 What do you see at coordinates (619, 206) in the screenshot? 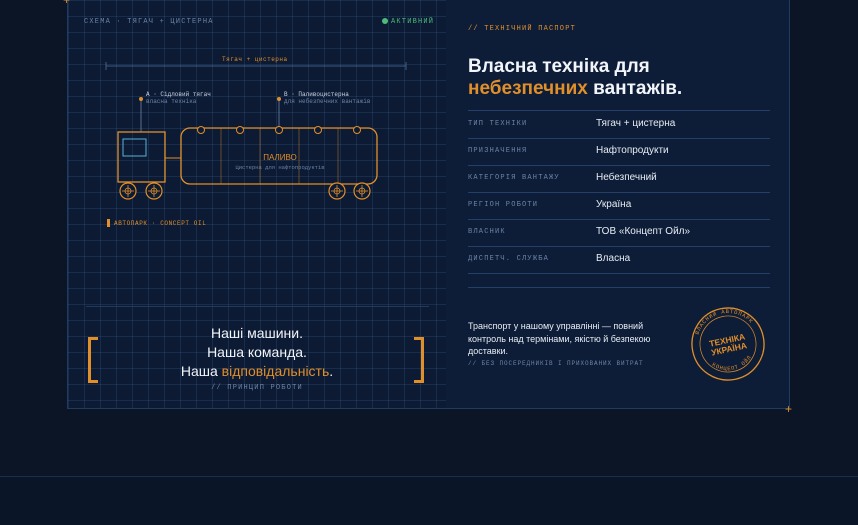
I see `field-row-region: РЕГІОН РОБОТИ Україна` at bounding box center [619, 206].